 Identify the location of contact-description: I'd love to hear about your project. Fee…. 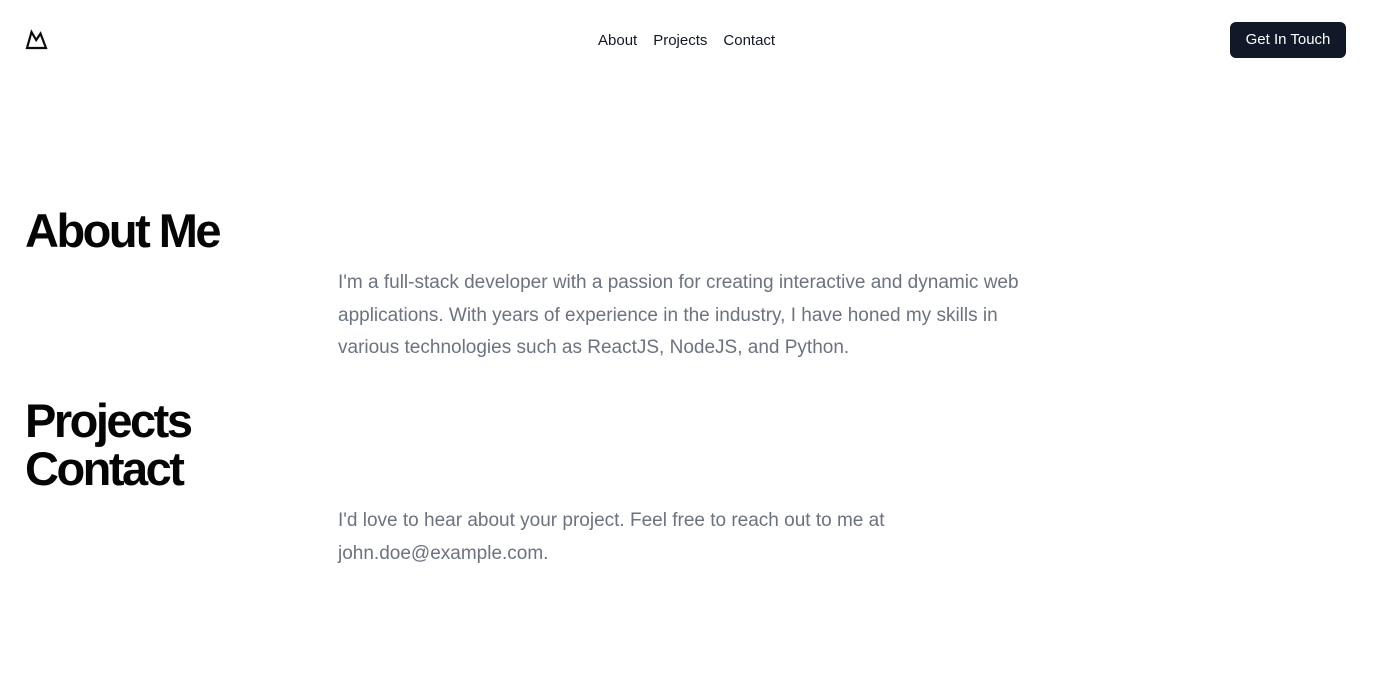
(611, 537).